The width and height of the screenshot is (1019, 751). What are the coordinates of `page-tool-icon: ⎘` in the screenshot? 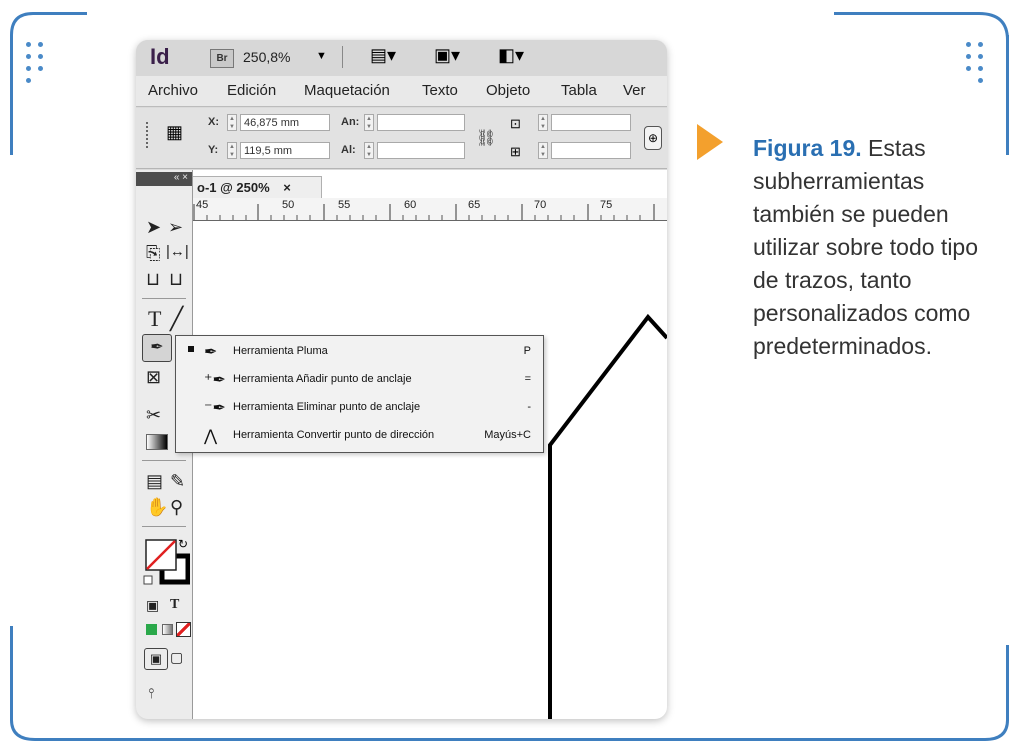 It's located at (153, 253).